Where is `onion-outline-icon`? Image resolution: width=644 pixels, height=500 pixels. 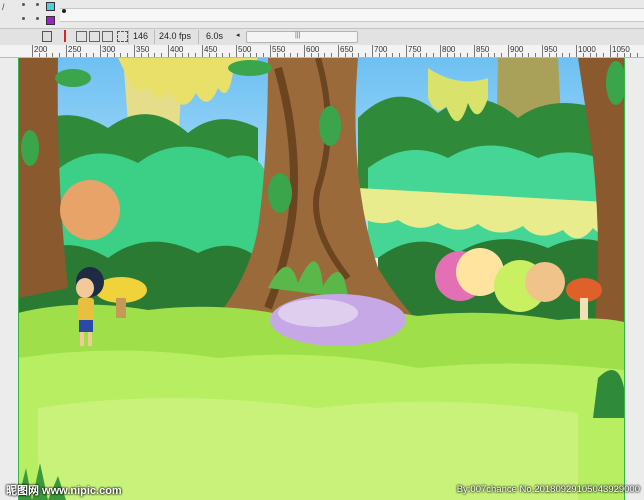
onion-outline-icon is located at coordinates (94, 36).